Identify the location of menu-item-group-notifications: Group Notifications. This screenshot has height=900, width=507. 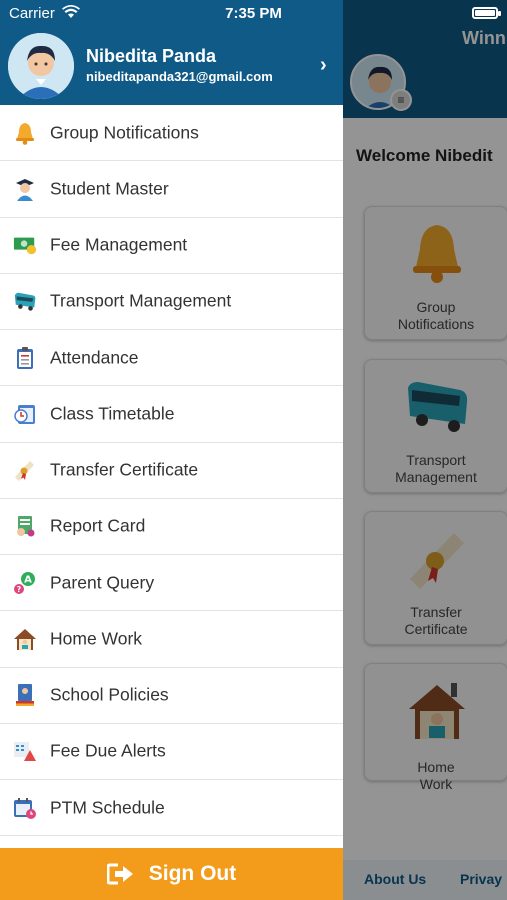
(171, 133).